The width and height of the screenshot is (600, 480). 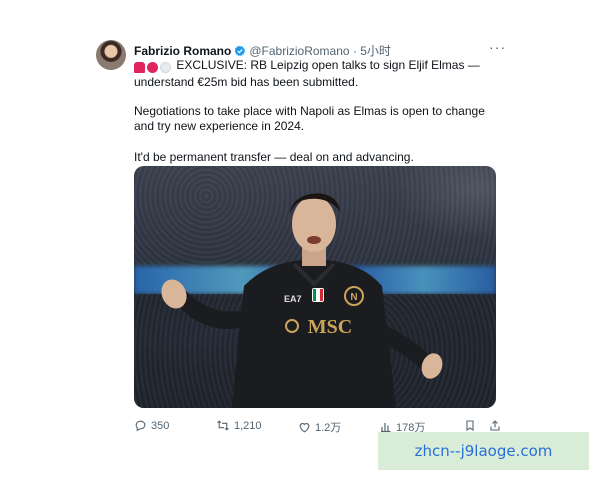 I want to click on reply-button: 350, so click(x=151, y=425).